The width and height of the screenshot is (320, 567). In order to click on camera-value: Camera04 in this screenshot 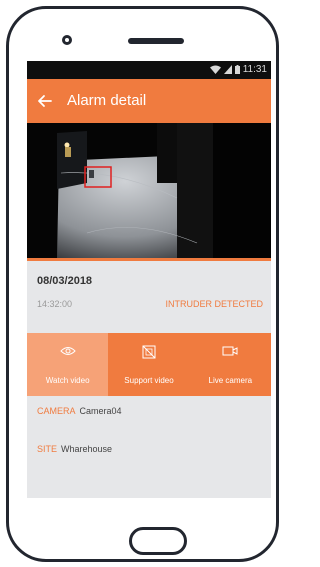, I will do `click(100, 411)`.